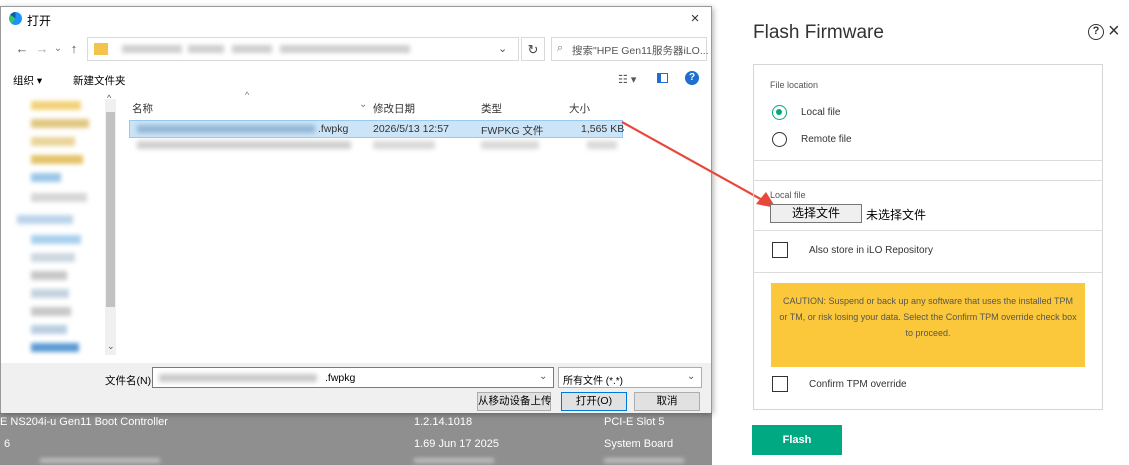  What do you see at coordinates (356, 80) in the screenshot?
I see `dialog-toolbar: 组织 ▾ 新建文件夹 ☷ ▾ ?` at bounding box center [356, 80].